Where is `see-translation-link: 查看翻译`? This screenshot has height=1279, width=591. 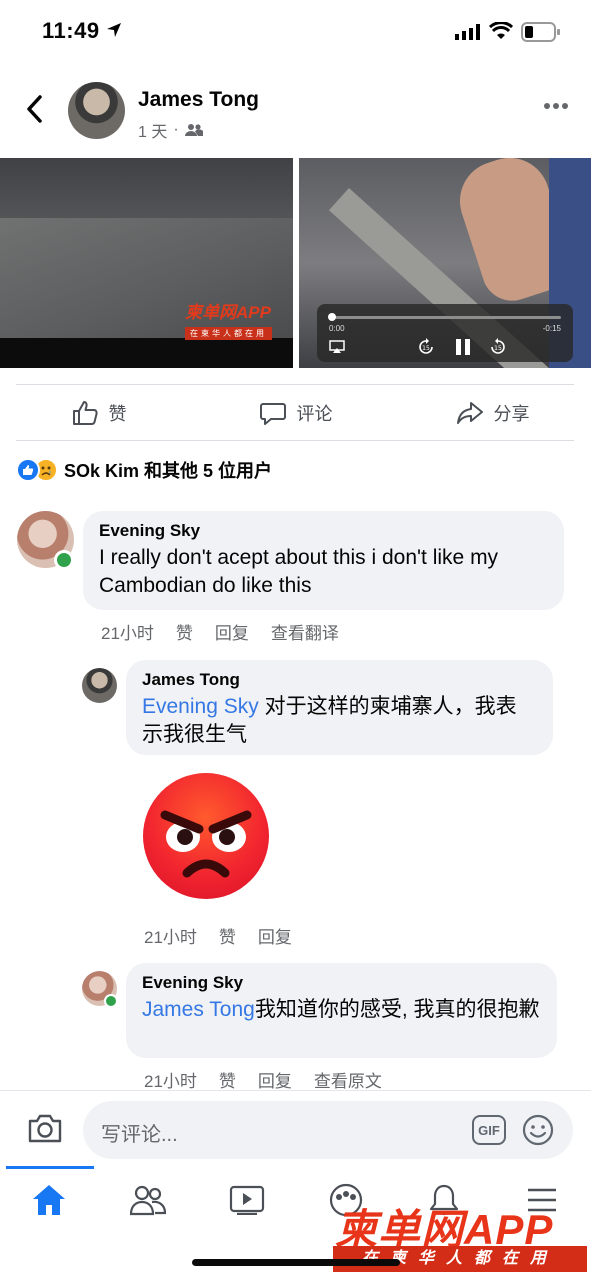 see-translation-link: 查看翻译 is located at coordinates (305, 631).